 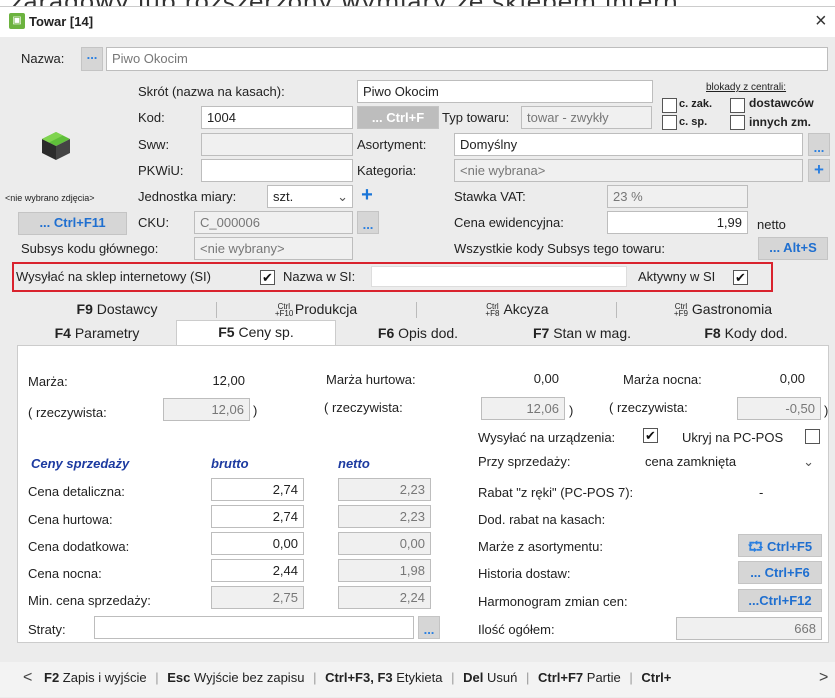 What do you see at coordinates (256, 333) in the screenshot?
I see `tab-ceny-sp: F5 Ceny sp.` at bounding box center [256, 333].